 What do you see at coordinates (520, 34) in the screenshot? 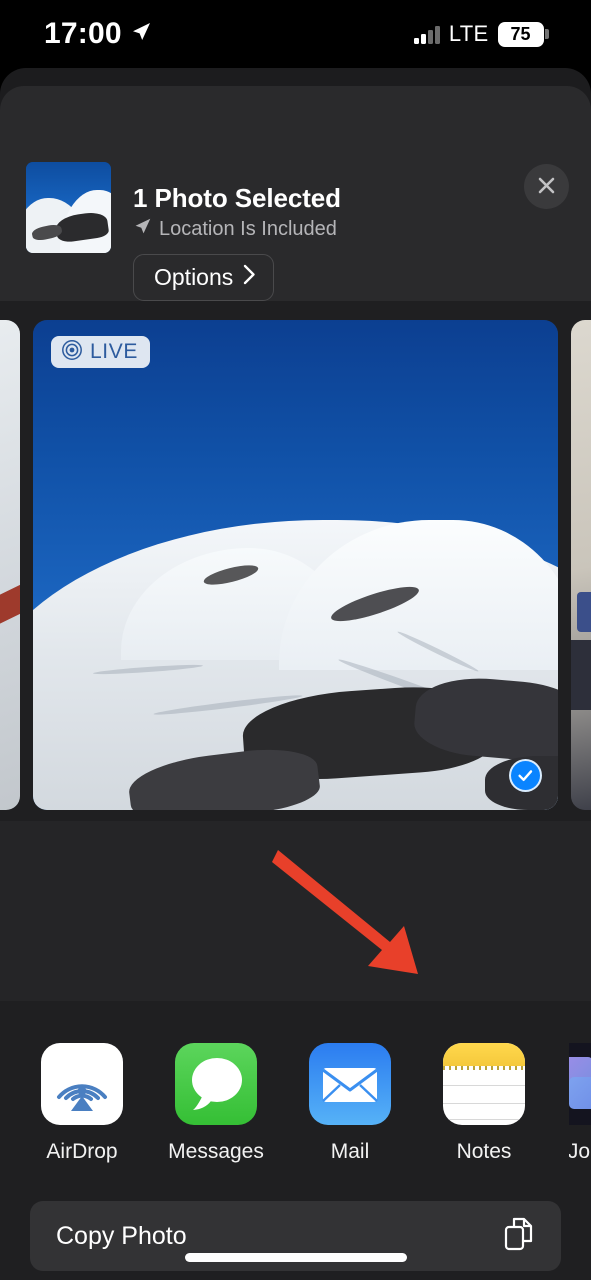
I see `battery-percent-label: 75` at bounding box center [520, 34].